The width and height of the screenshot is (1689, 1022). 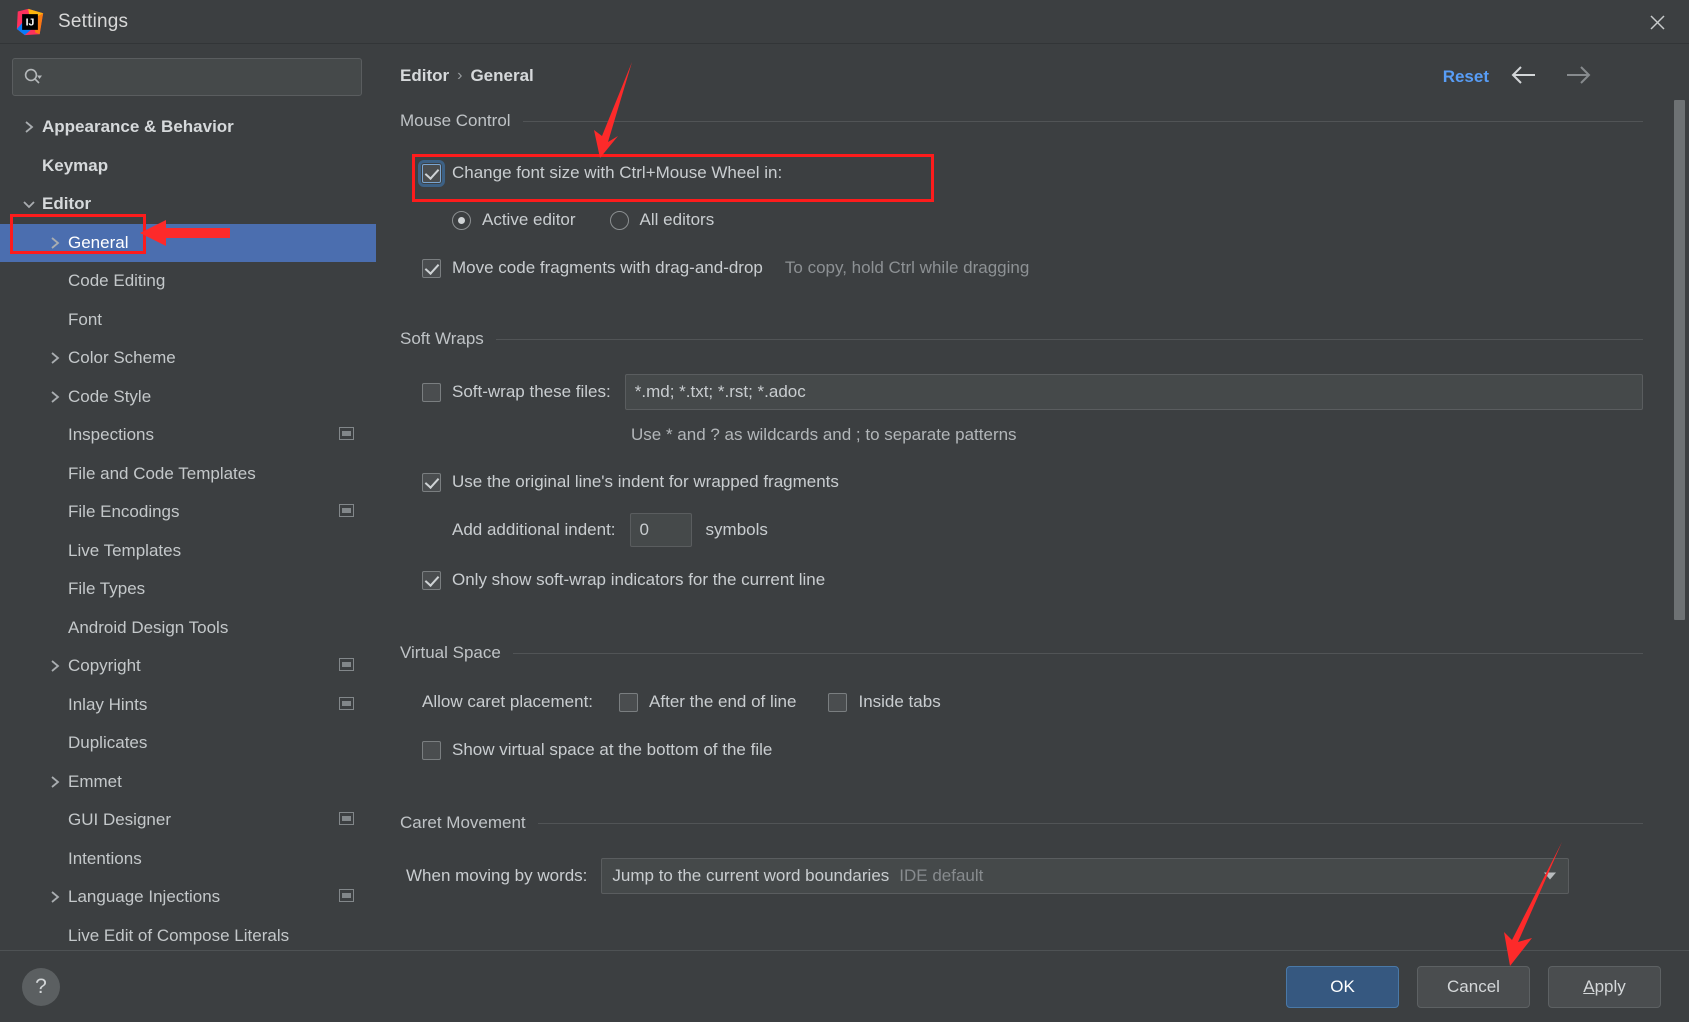 What do you see at coordinates (105, 858) in the screenshot?
I see `sidebar-item-label: Intentions` at bounding box center [105, 858].